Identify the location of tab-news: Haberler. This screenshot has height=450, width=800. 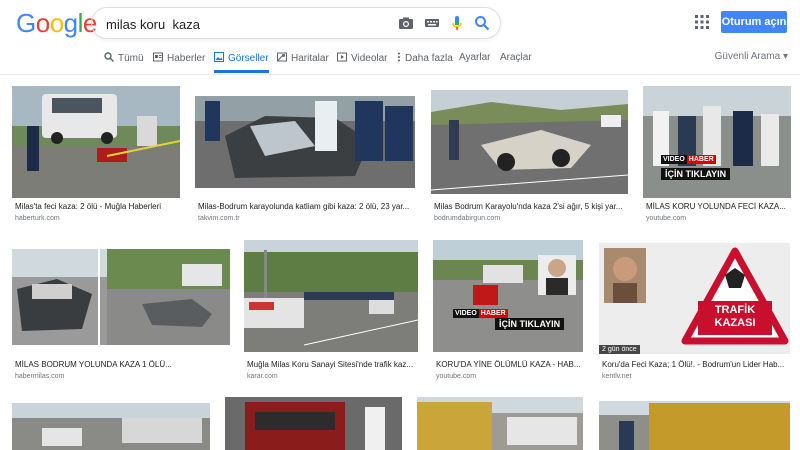
(179, 62).